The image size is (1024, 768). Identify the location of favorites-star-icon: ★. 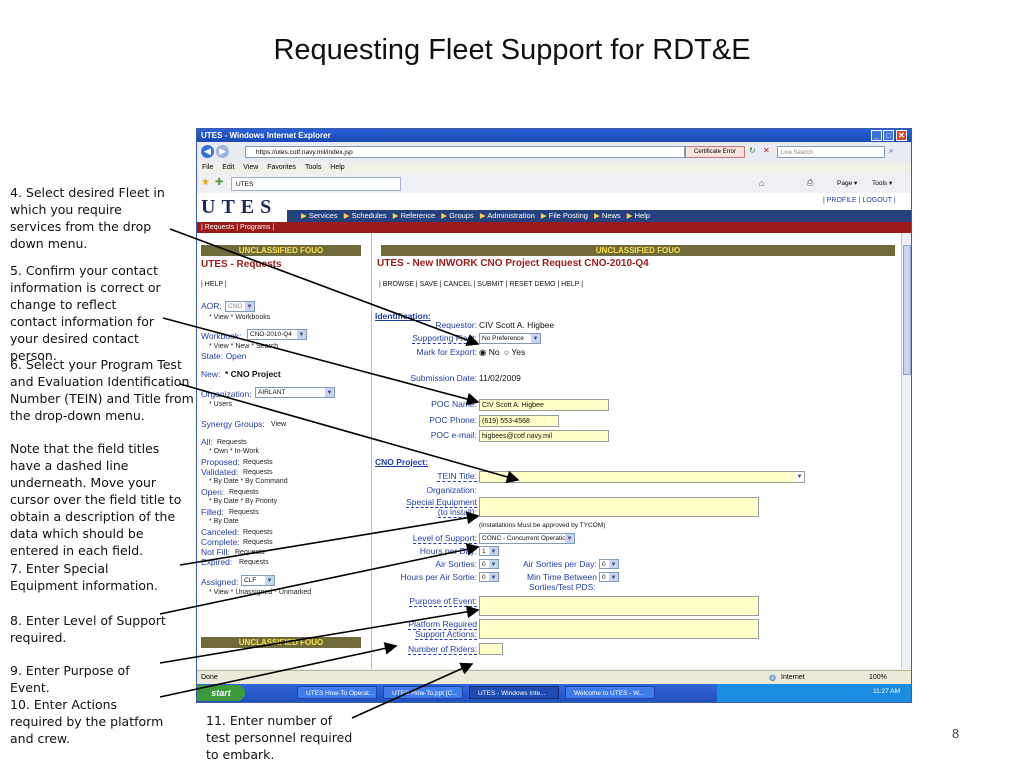
(205, 182).